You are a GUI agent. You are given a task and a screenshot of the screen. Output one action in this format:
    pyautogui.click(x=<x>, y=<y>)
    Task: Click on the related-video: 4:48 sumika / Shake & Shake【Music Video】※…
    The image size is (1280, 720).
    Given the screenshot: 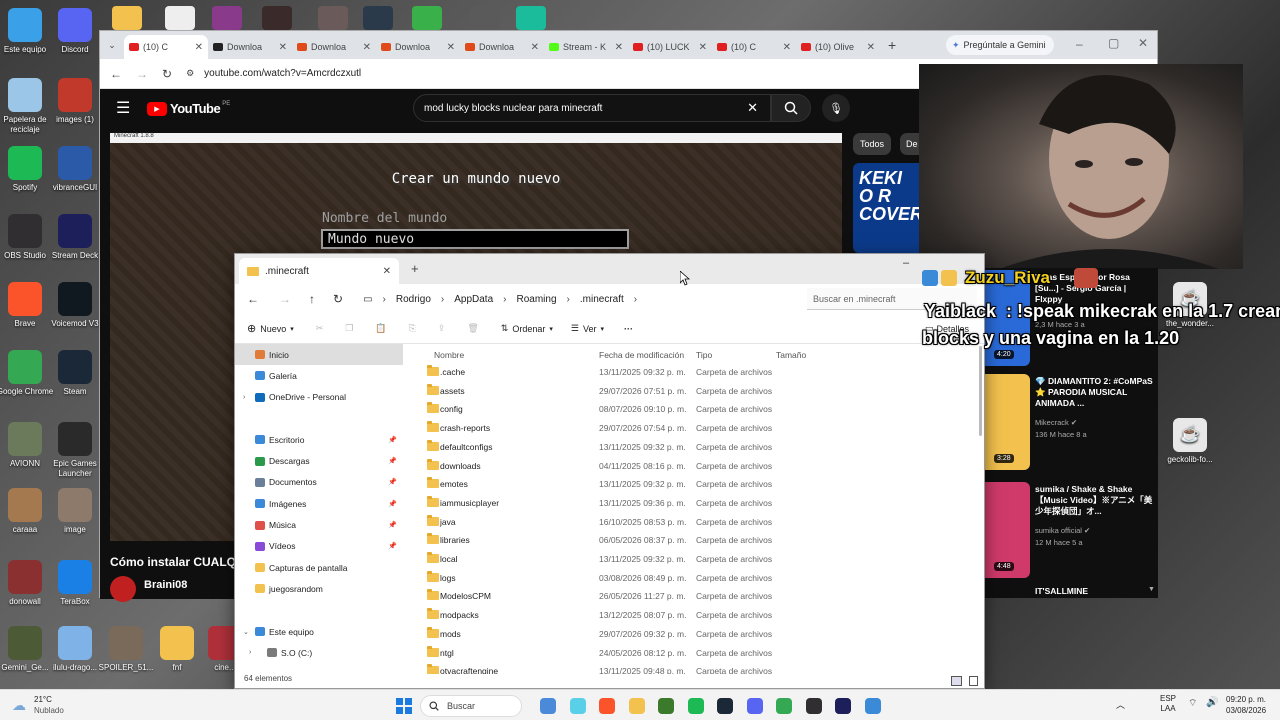 What is the action you would take?
    pyautogui.click(x=1071, y=530)
    